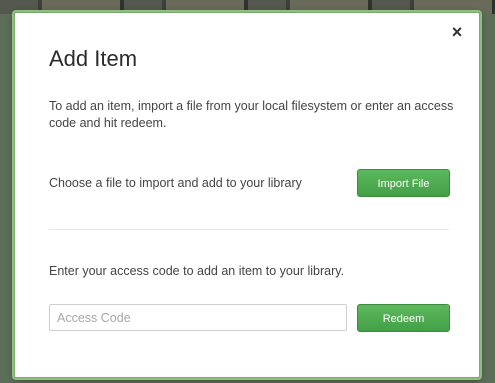 This screenshot has height=383, width=495. I want to click on redeem-button: Redeem, so click(403, 318).